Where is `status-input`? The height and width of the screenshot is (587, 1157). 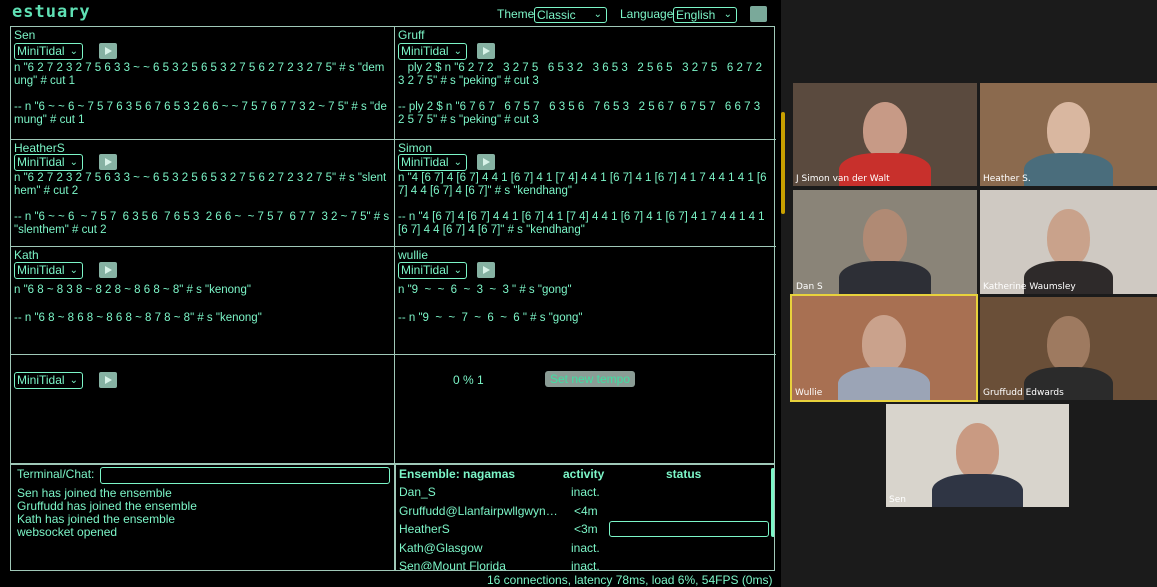
status-input is located at coordinates (689, 529).